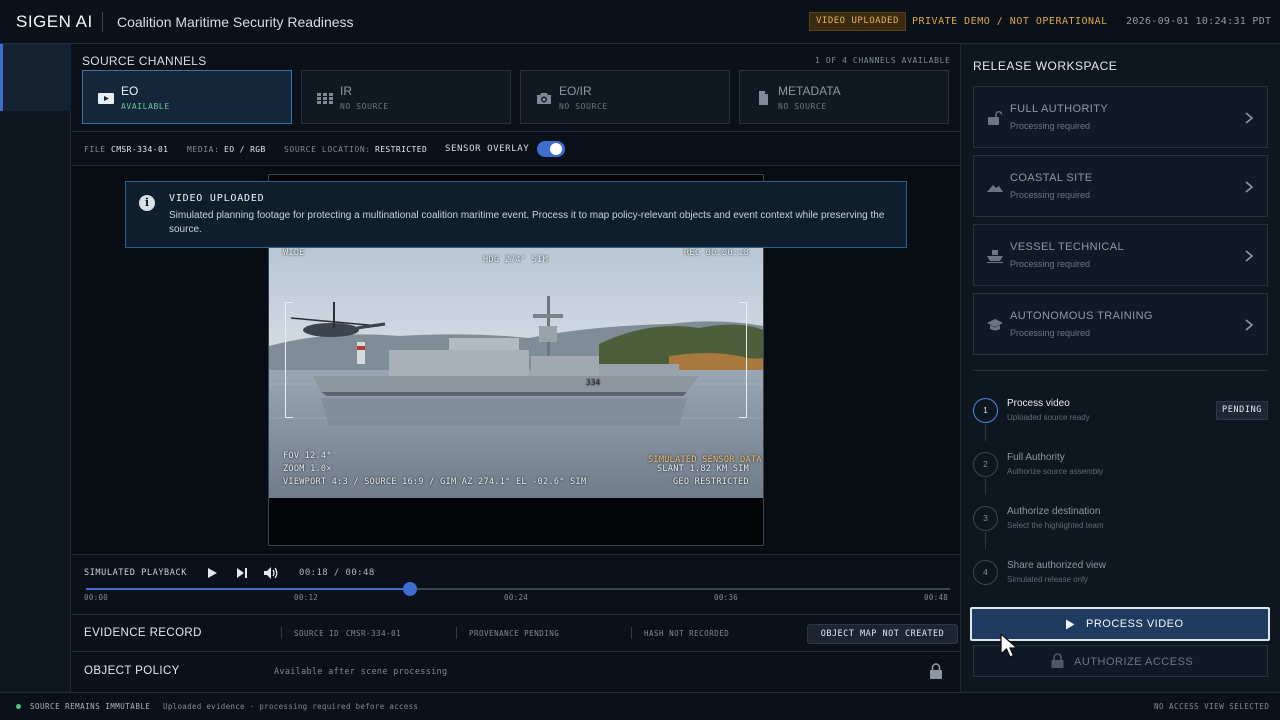 The height and width of the screenshot is (720, 1280). Describe the element at coordinates (687, 633) in the screenshot. I see `hash-status: HASH NOT RECORDED` at that location.